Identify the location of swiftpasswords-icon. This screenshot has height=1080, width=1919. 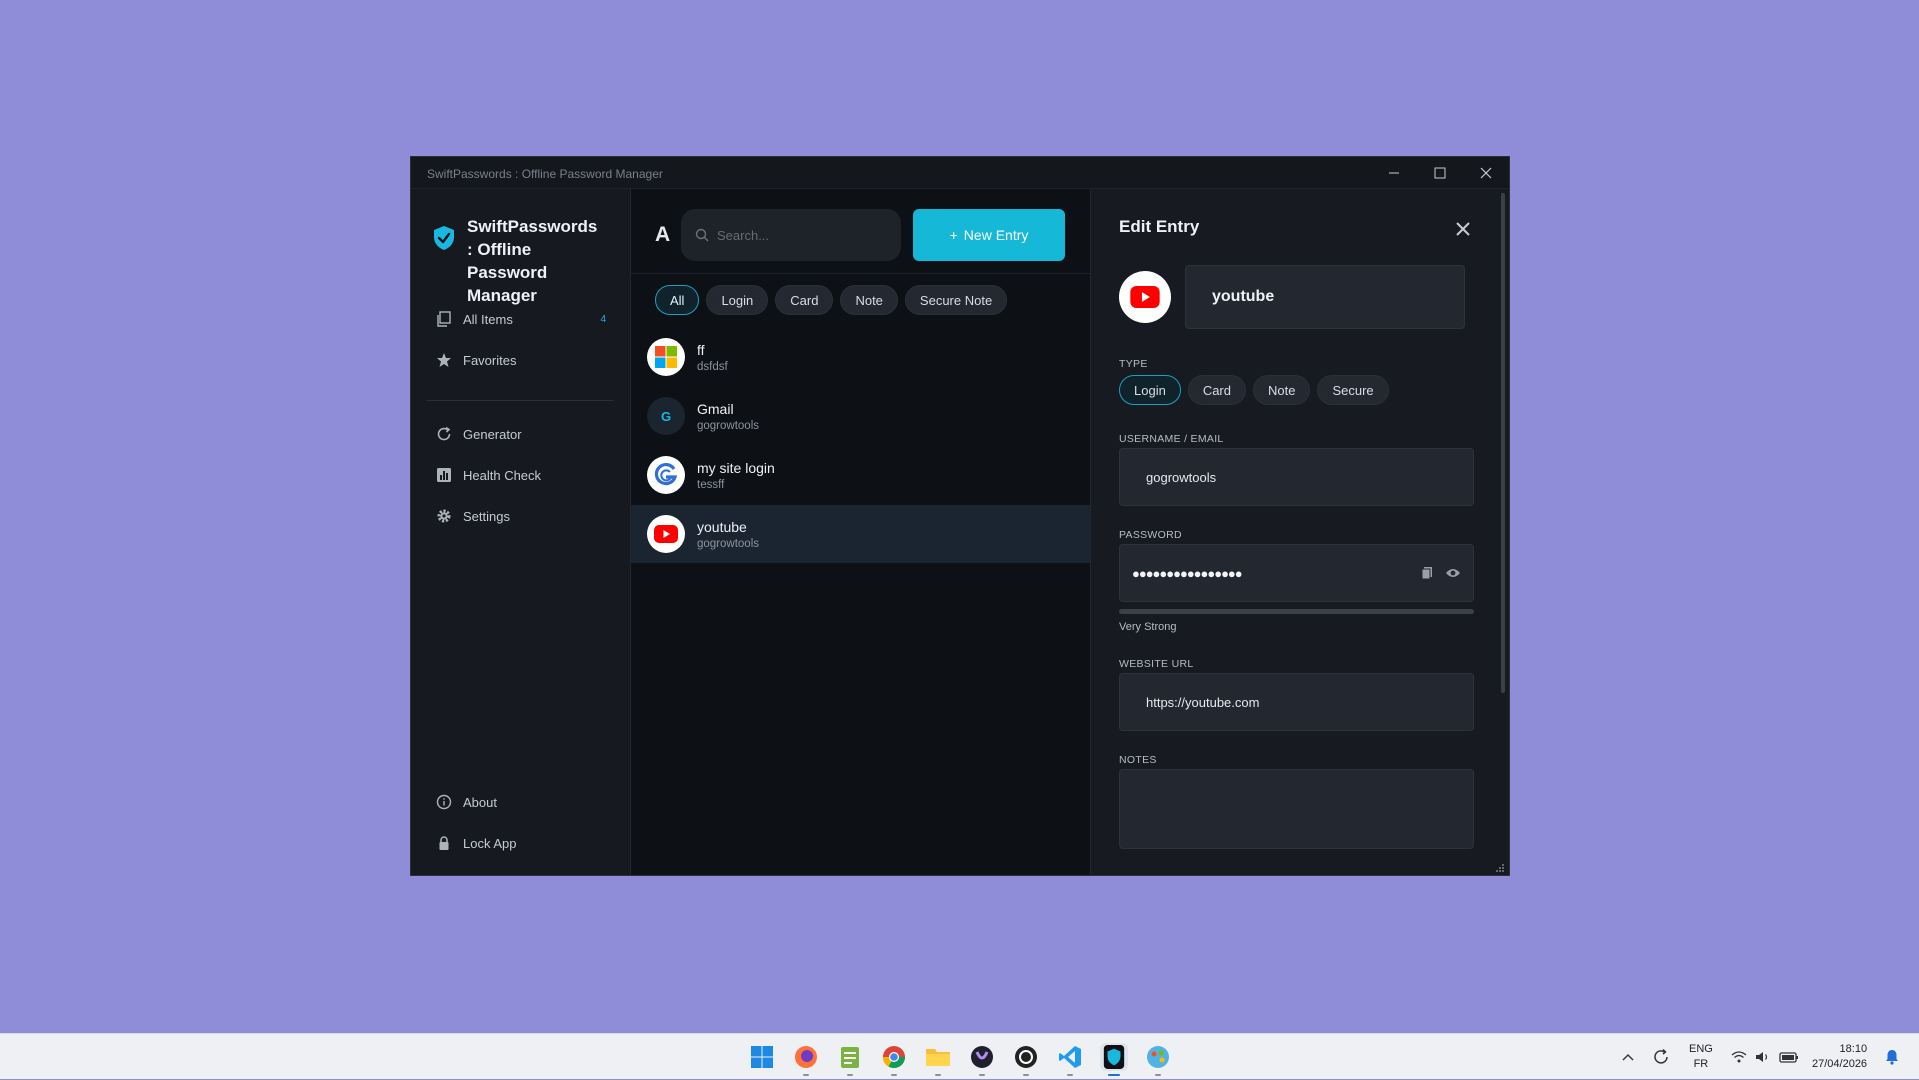
(1114, 1057).